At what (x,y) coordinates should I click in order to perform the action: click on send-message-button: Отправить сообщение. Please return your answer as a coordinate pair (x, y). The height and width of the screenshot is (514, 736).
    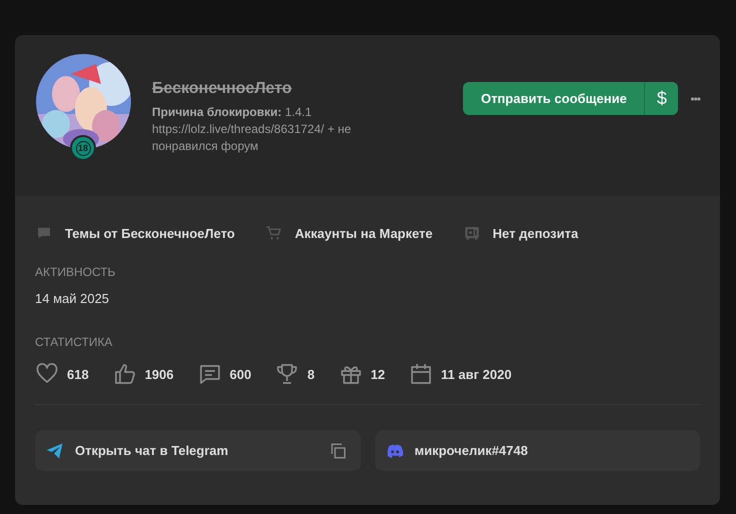
    Looking at the image, I should click on (553, 98).